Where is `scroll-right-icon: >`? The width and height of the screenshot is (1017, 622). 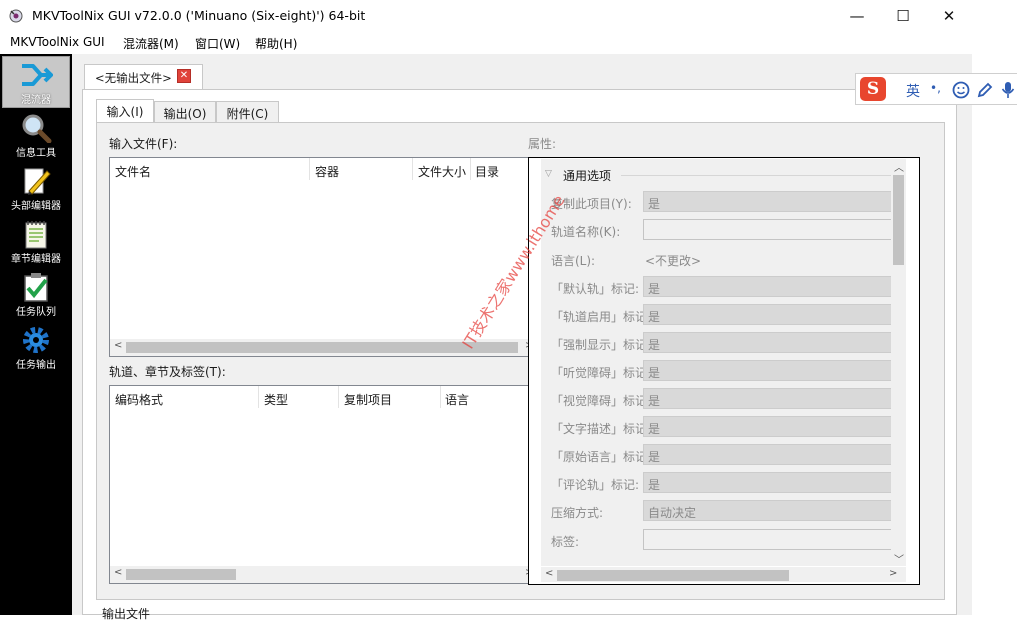 scroll-right-icon: > is located at coordinates (893, 573).